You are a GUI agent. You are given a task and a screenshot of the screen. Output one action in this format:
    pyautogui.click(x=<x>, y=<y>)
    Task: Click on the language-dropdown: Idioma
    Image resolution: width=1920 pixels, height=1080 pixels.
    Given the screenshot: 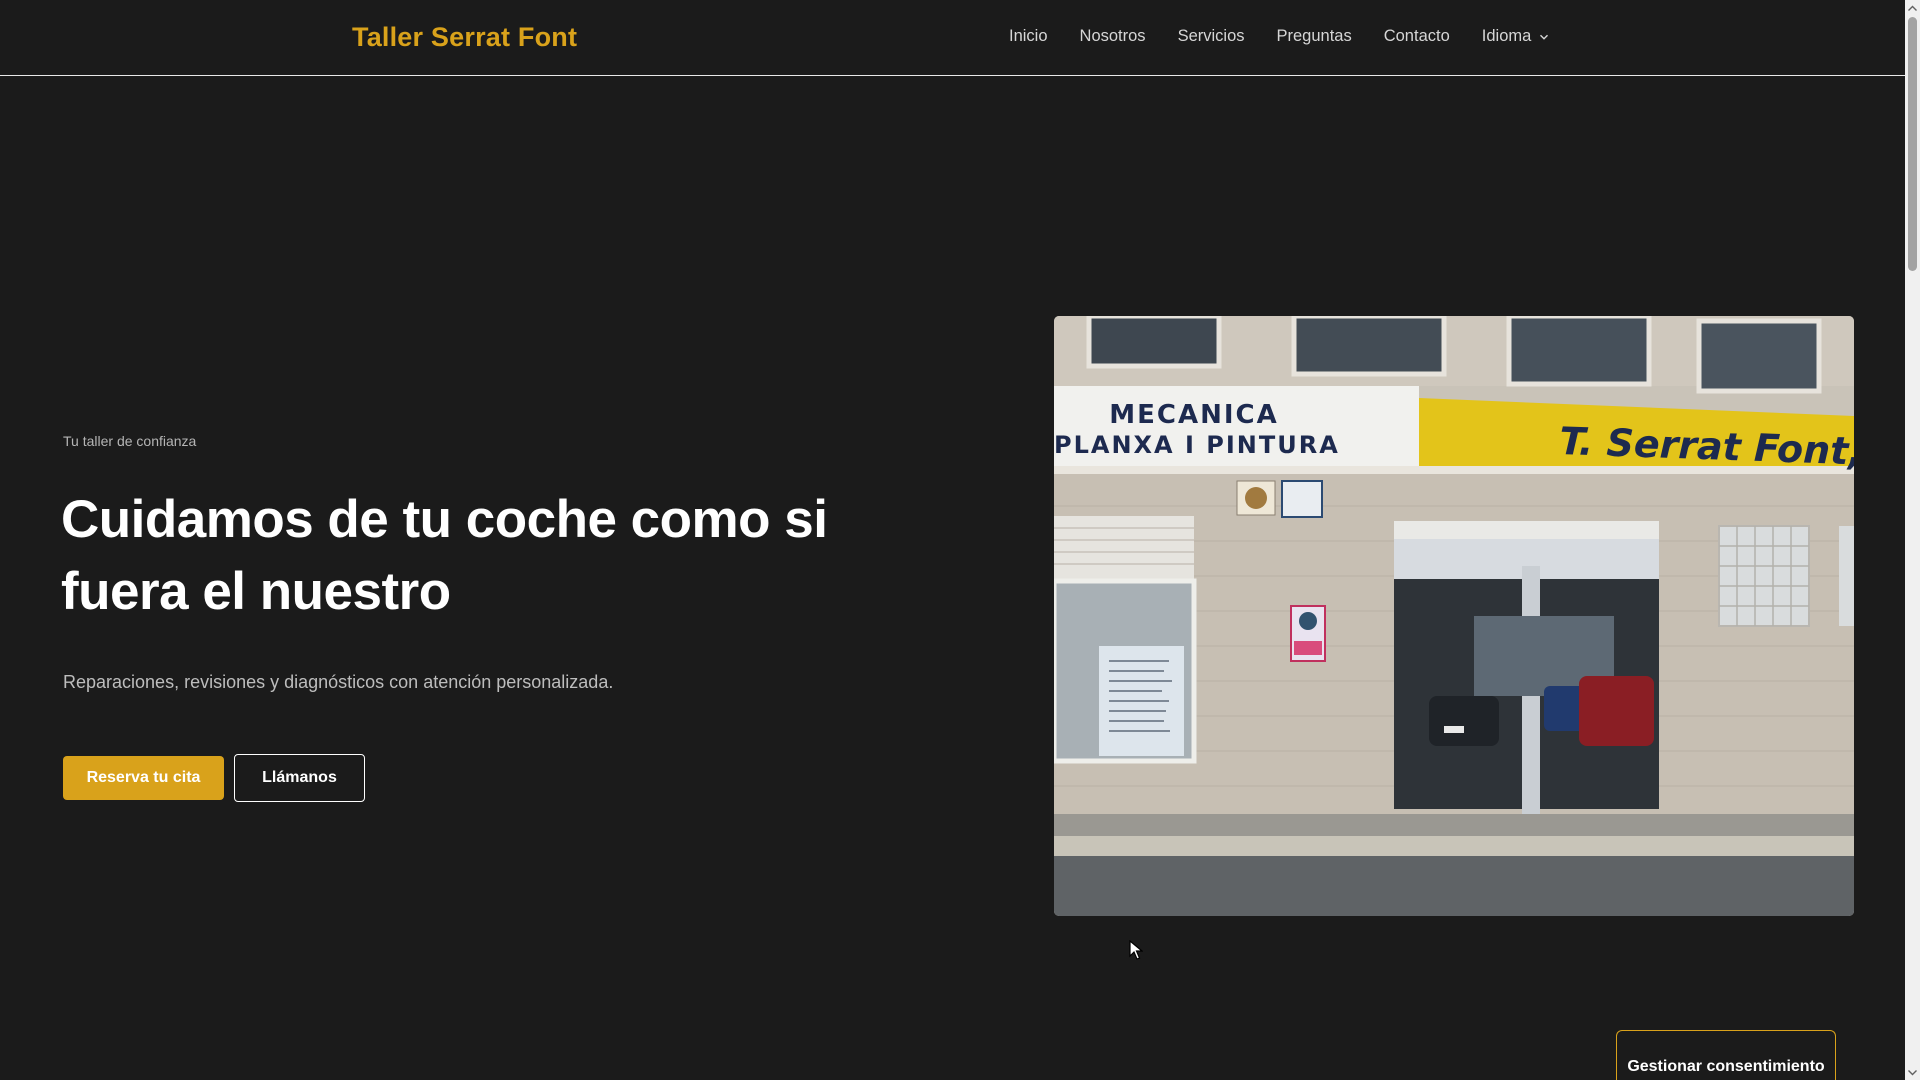 What is the action you would take?
    pyautogui.click(x=1516, y=36)
    